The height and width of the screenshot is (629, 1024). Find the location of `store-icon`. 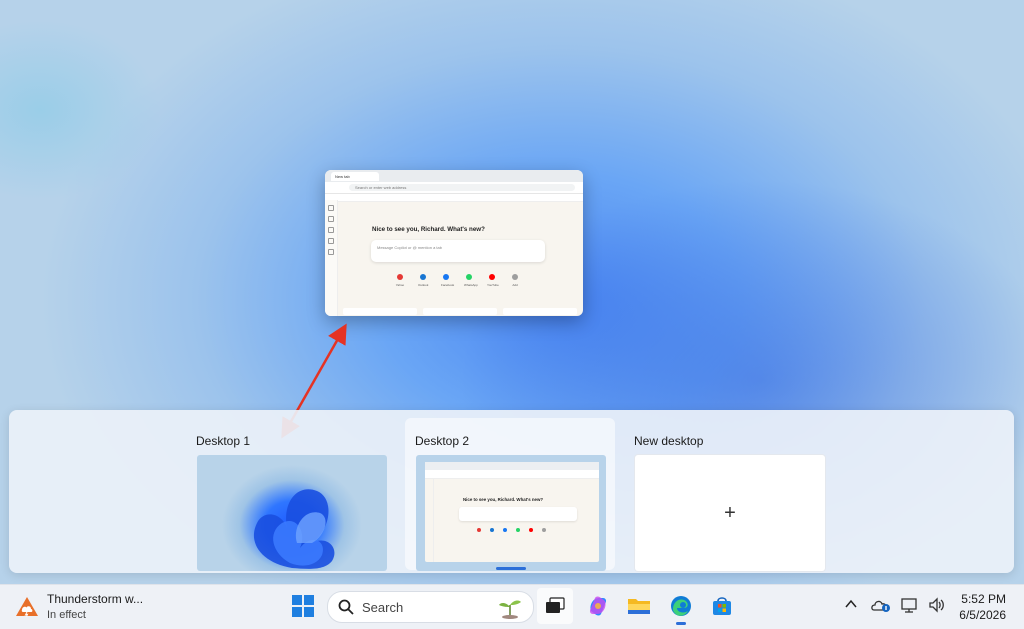

store-icon is located at coordinates (722, 606).